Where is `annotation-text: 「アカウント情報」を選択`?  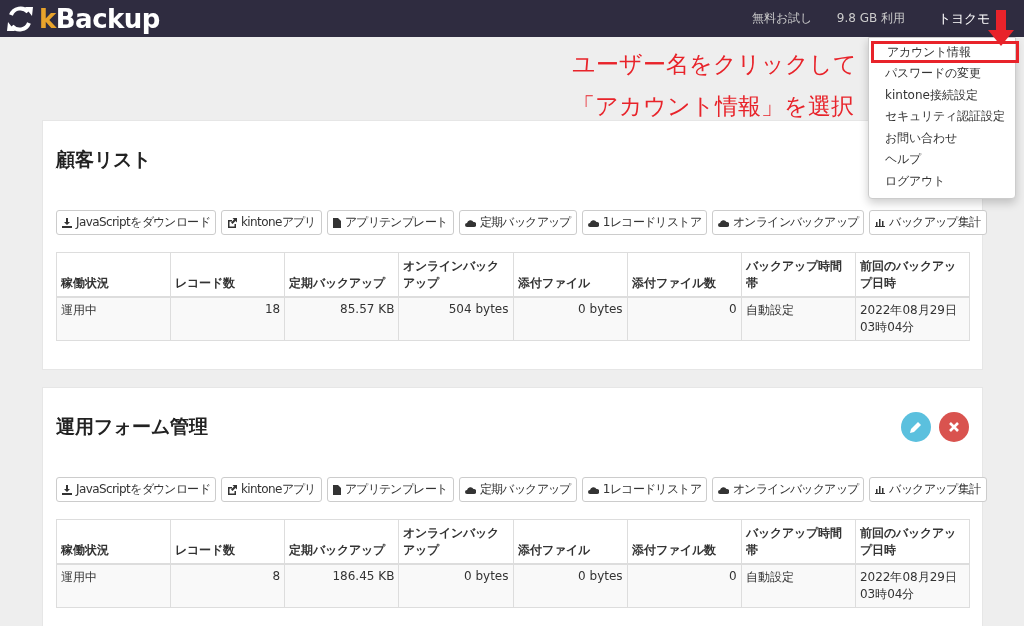 annotation-text: 「アカウント情報」を選択 is located at coordinates (713, 106).